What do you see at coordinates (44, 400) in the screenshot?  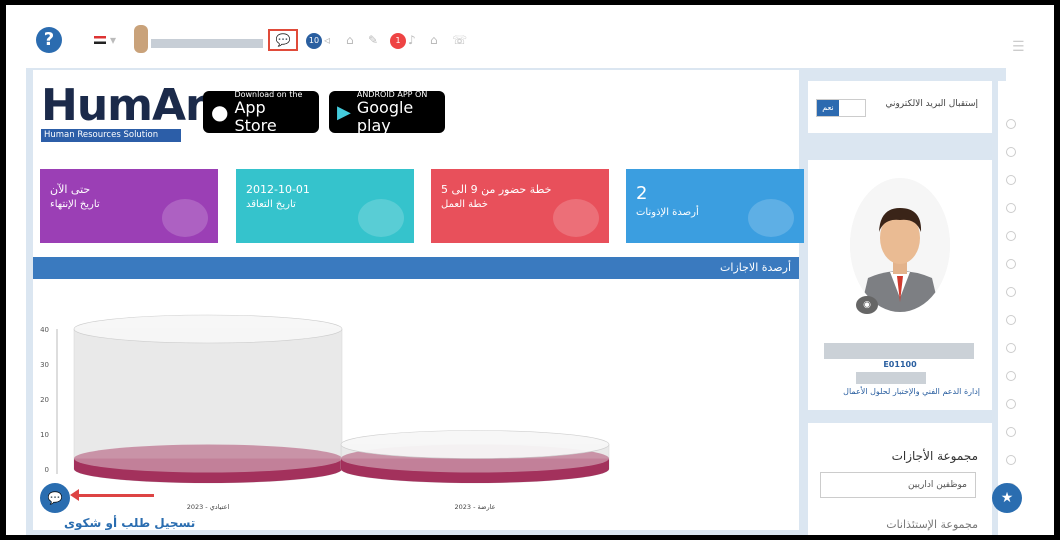 I see `y-tick-label: 20` at bounding box center [44, 400].